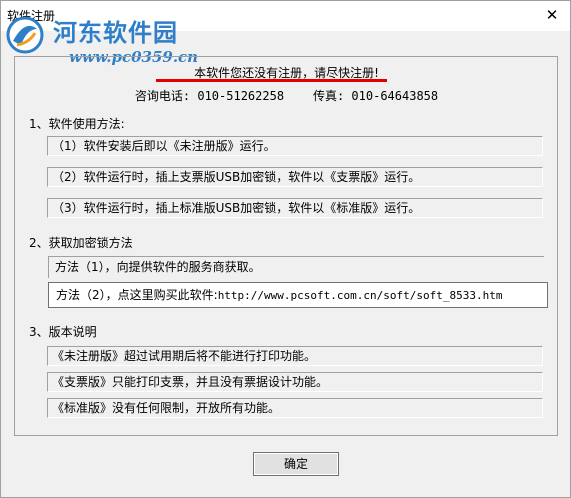 The height and width of the screenshot is (498, 571). What do you see at coordinates (295, 208) in the screenshot?
I see `usage-item: （3）软件运行时，插上标准版USB加密锁，软件以《标准版》运行。` at bounding box center [295, 208].